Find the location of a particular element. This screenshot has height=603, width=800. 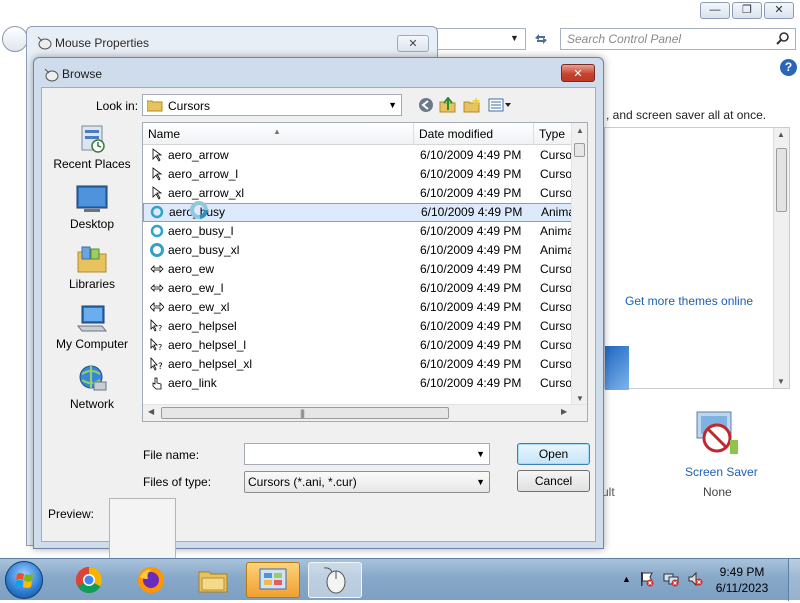

file-row: ? aero_helpsel 6/10/2009 4:49 PM Cursor is located at coordinates (359, 326).